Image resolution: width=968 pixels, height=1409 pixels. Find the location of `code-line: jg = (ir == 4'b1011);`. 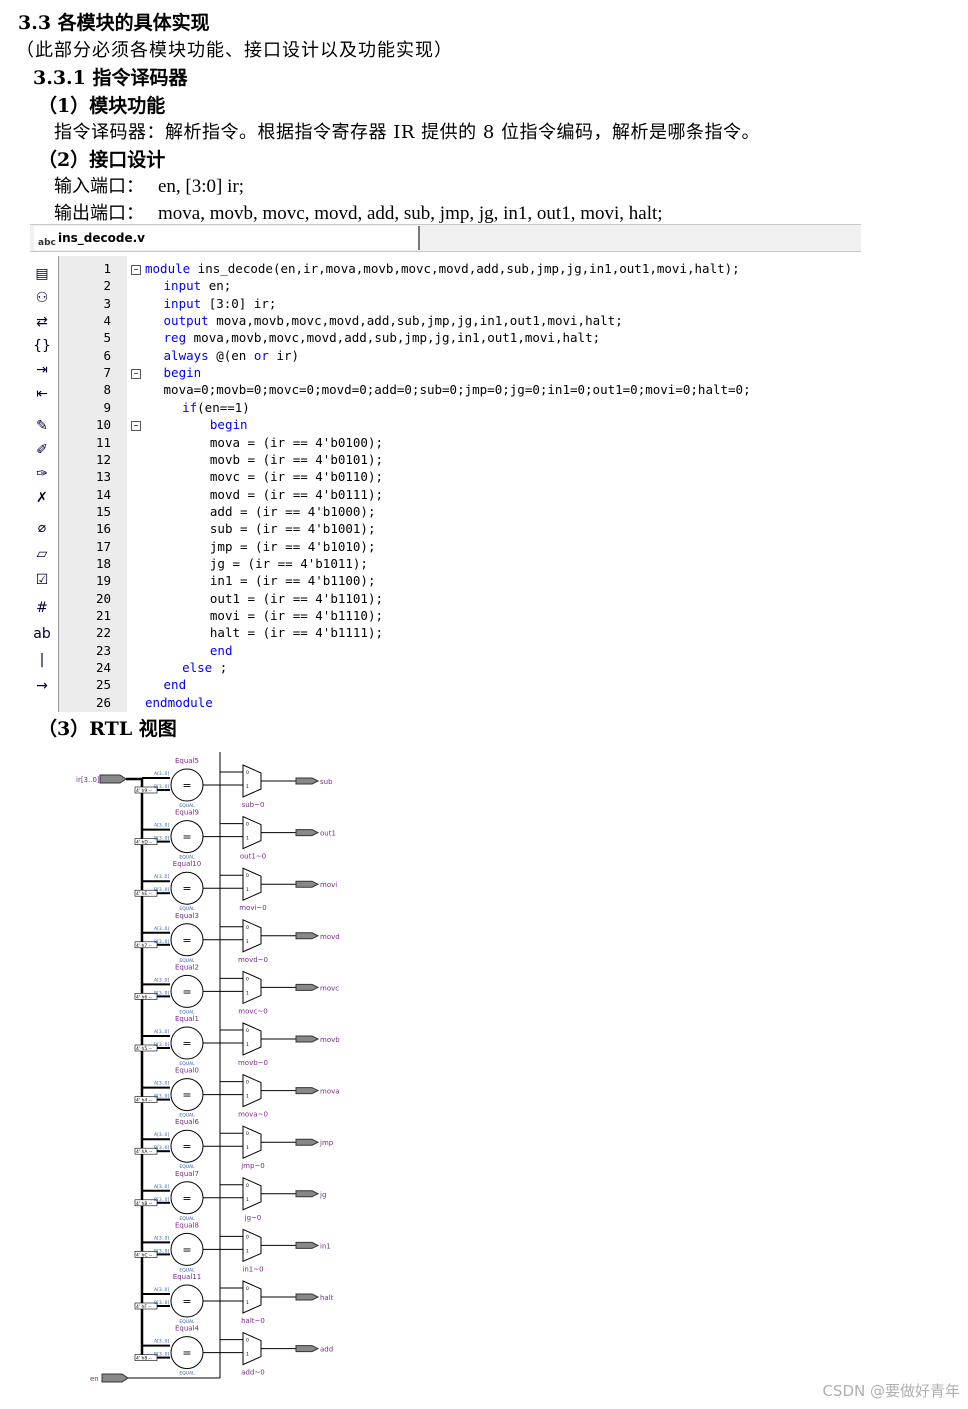

code-line: jg = (ir == 4'b1011); is located at coordinates (288, 563).